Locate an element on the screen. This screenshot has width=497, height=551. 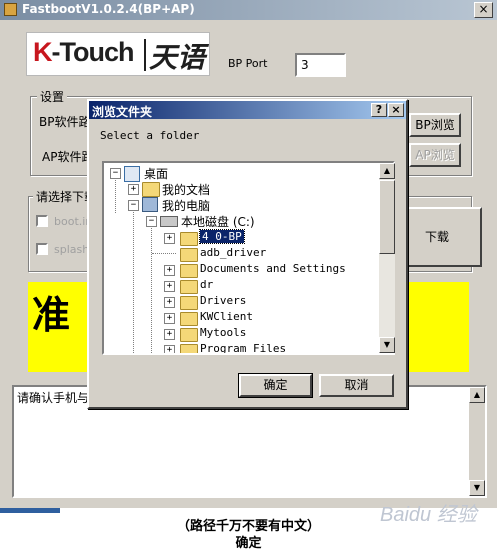
bp-port-input: 3 is located at coordinates (320, 65).